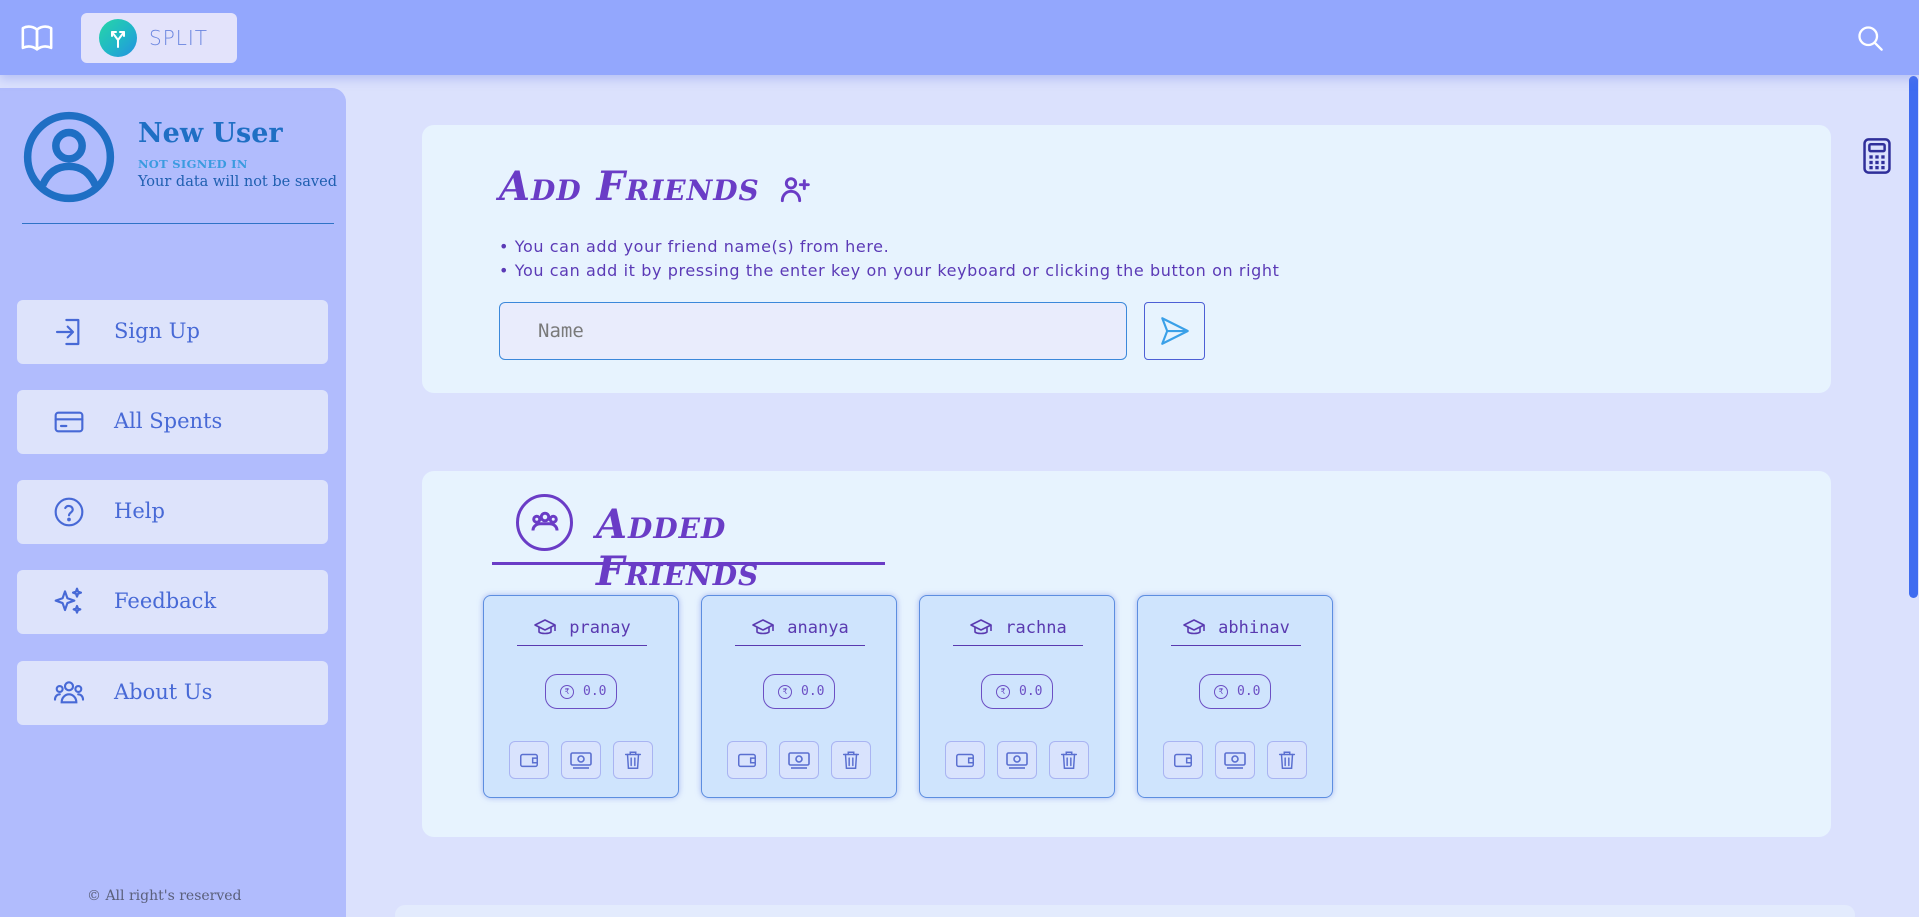 The height and width of the screenshot is (917, 1919). Describe the element at coordinates (544, 522) in the screenshot. I see `friends-group-icon` at that location.